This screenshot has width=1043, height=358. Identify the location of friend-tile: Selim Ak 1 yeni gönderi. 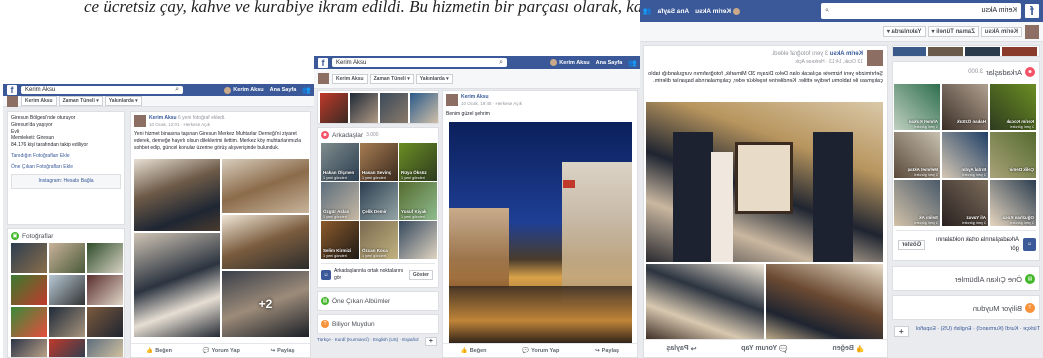
(917, 203).